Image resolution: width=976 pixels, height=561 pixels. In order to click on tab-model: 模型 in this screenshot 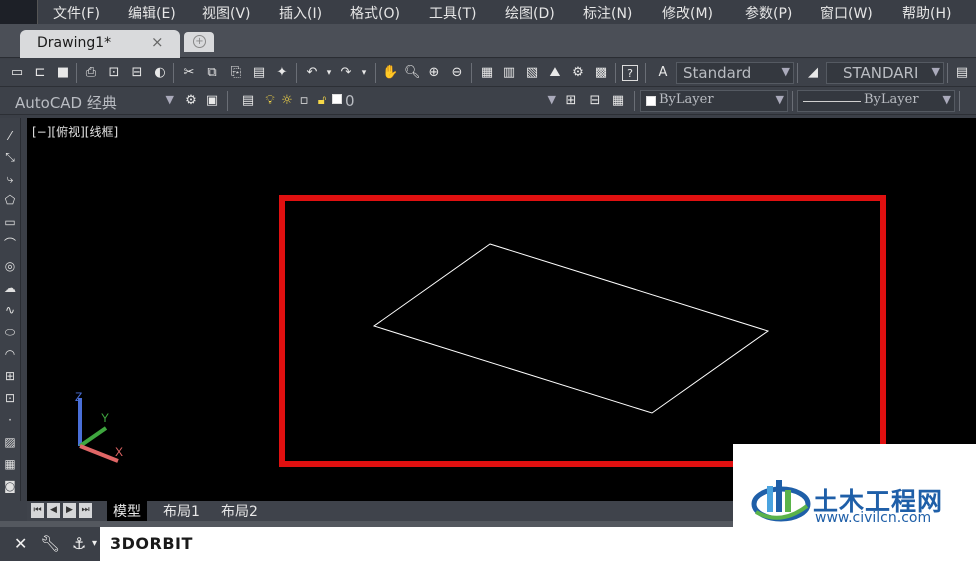, I will do `click(127, 511)`.